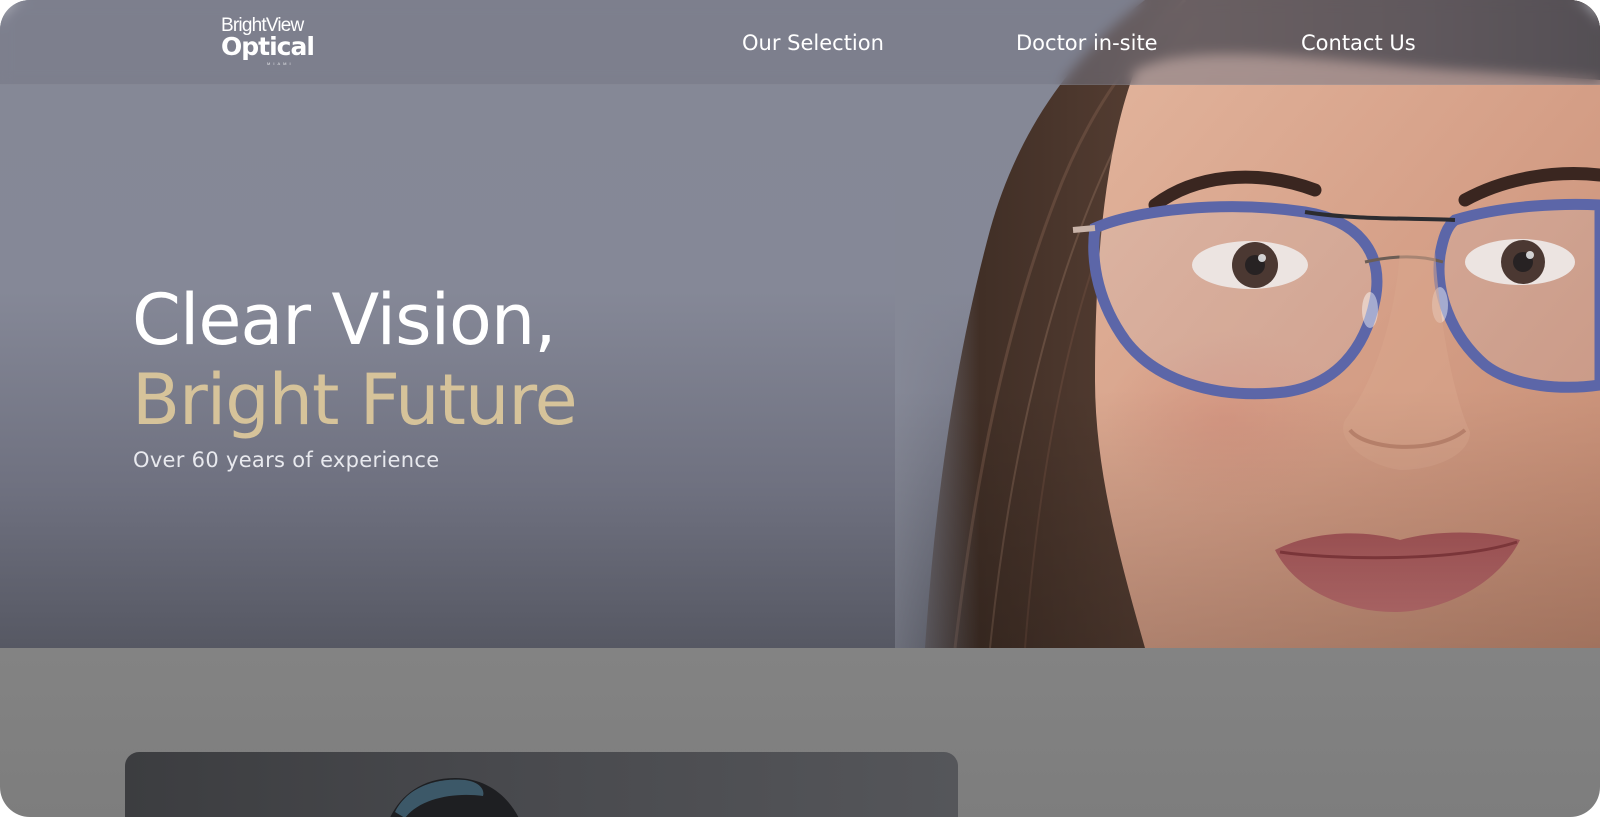 The height and width of the screenshot is (817, 1600). What do you see at coordinates (268, 46) in the screenshot?
I see `logo-wordmark-main: Optical` at bounding box center [268, 46].